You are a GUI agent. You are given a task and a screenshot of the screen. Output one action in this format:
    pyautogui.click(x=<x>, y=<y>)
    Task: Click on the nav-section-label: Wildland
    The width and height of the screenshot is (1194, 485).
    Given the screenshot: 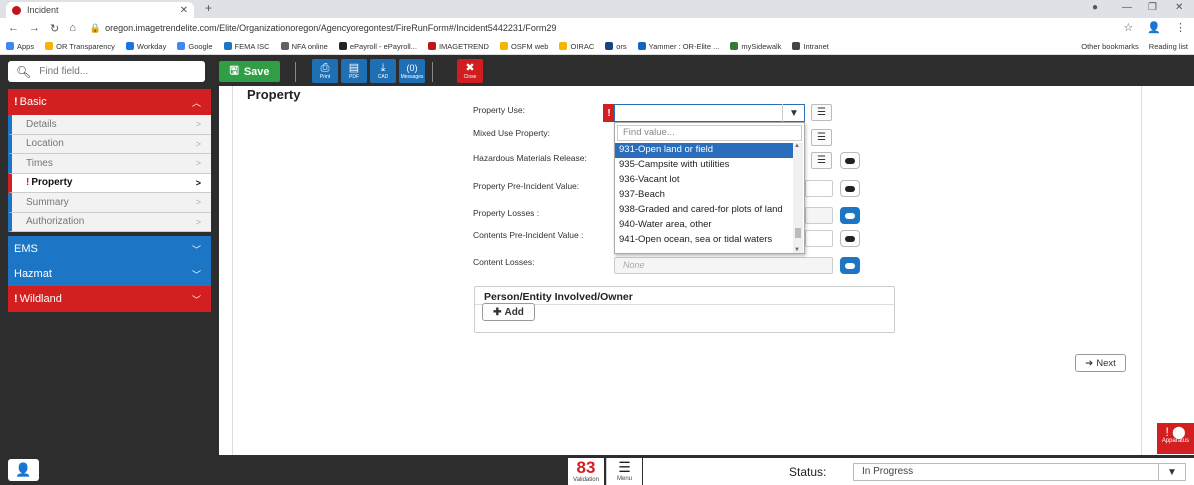 What is the action you would take?
    pyautogui.click(x=40, y=299)
    